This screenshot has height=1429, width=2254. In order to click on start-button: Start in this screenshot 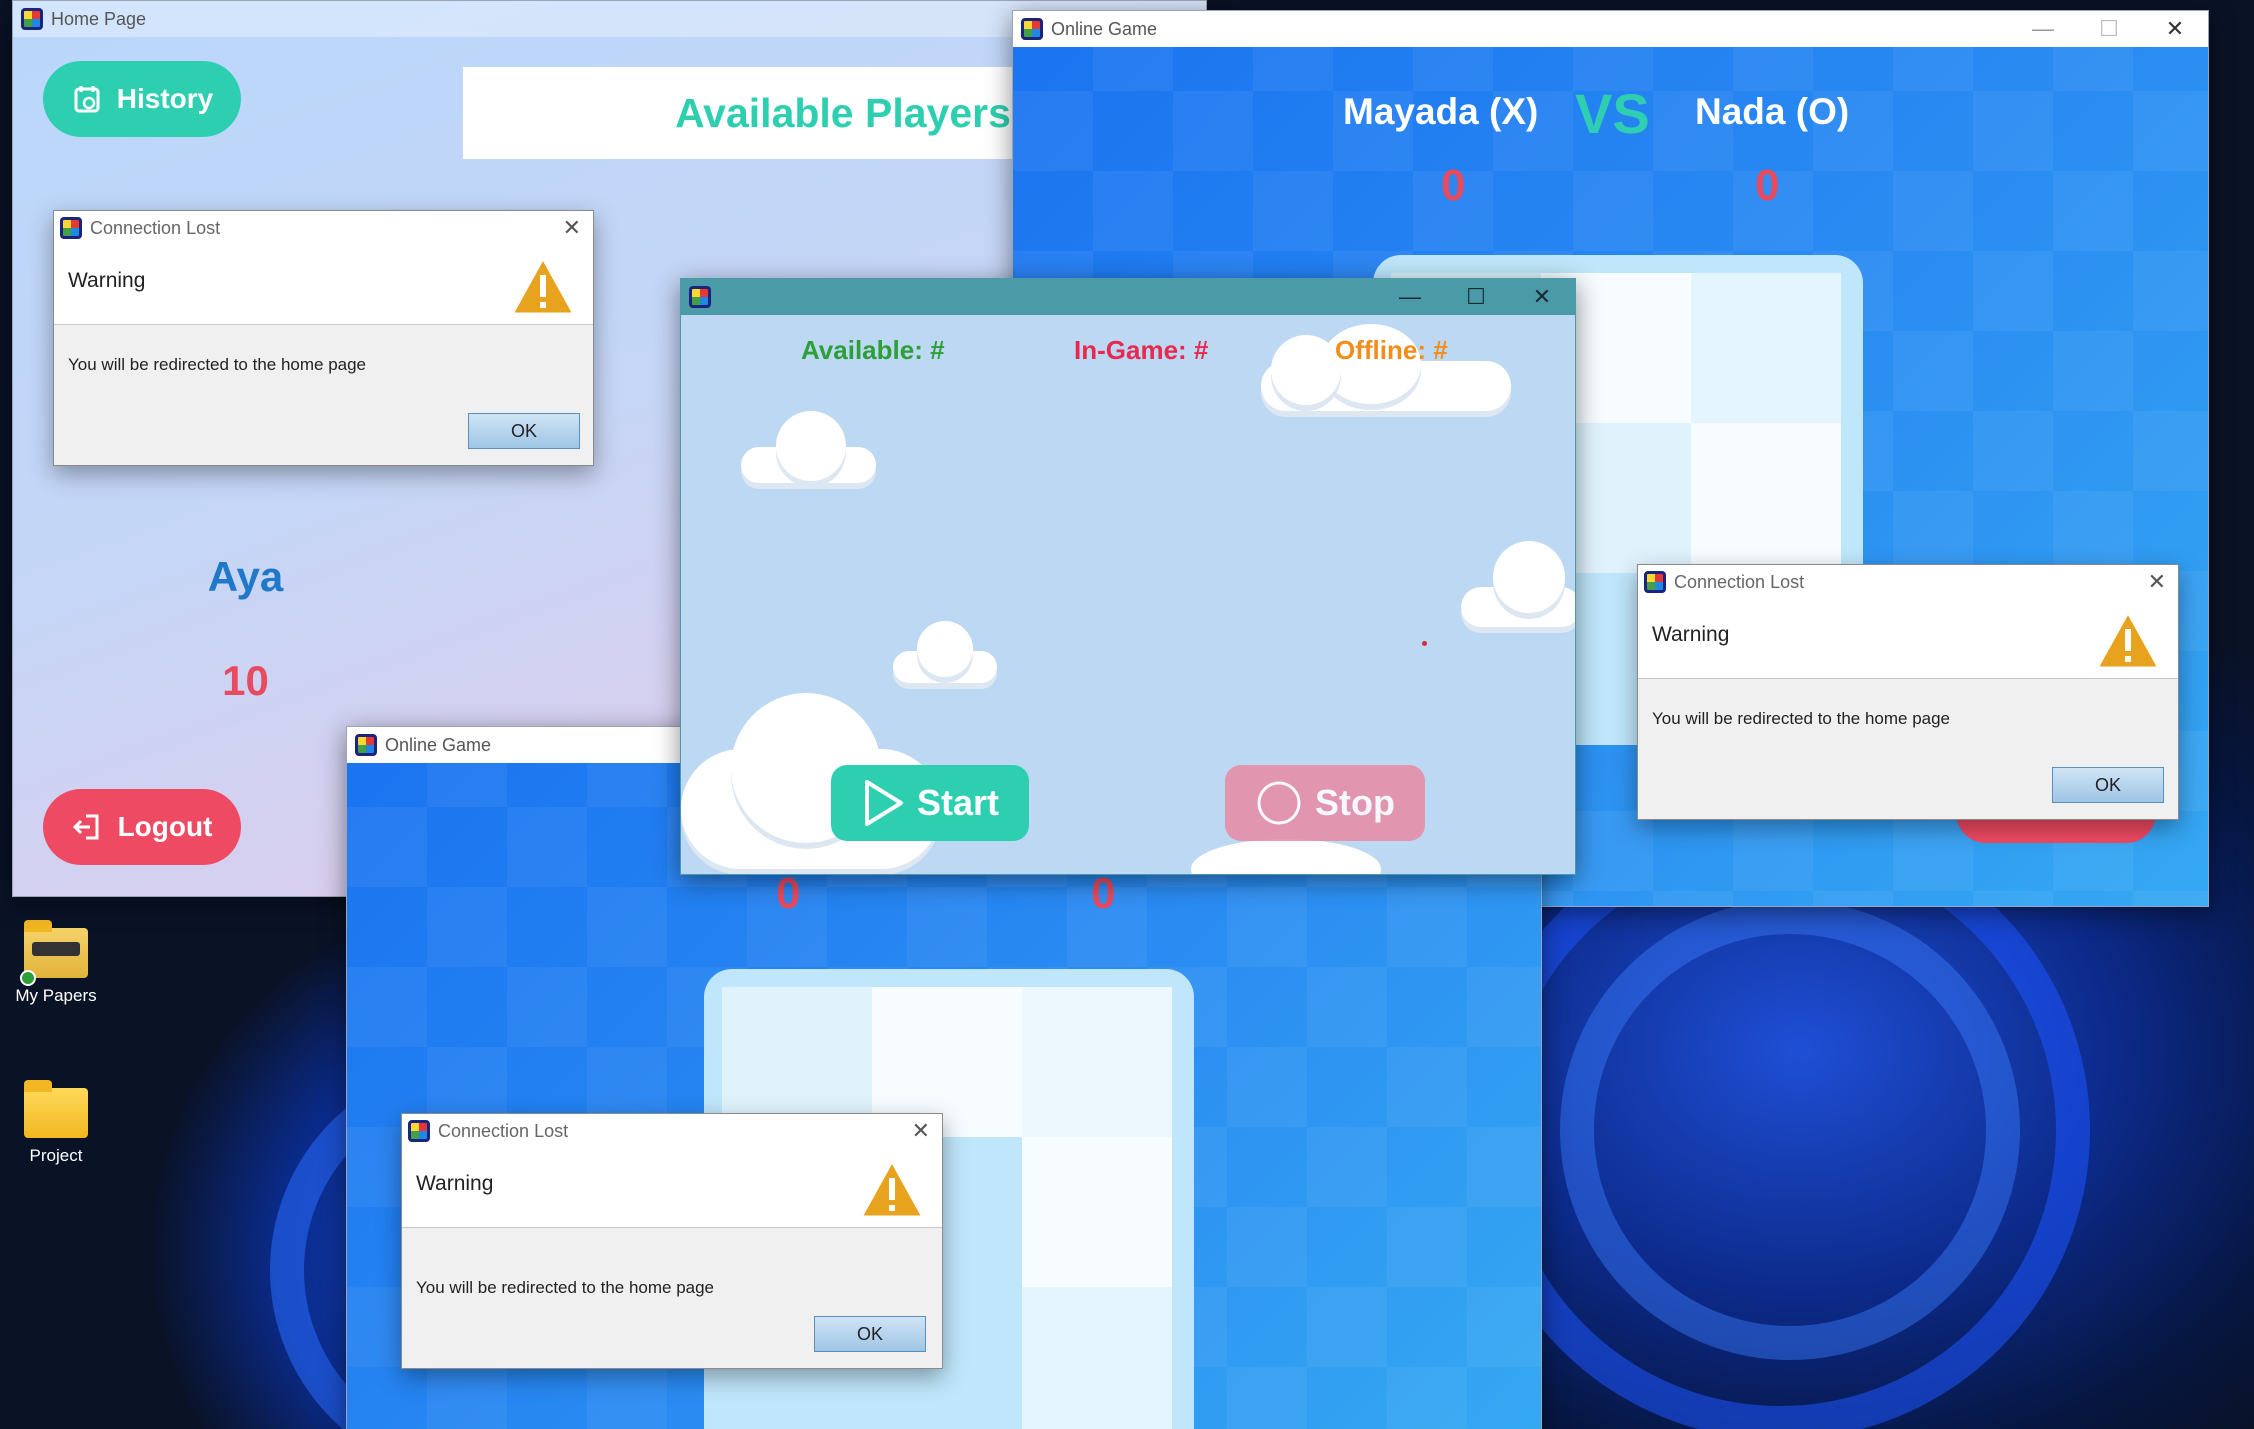, I will do `click(930, 803)`.